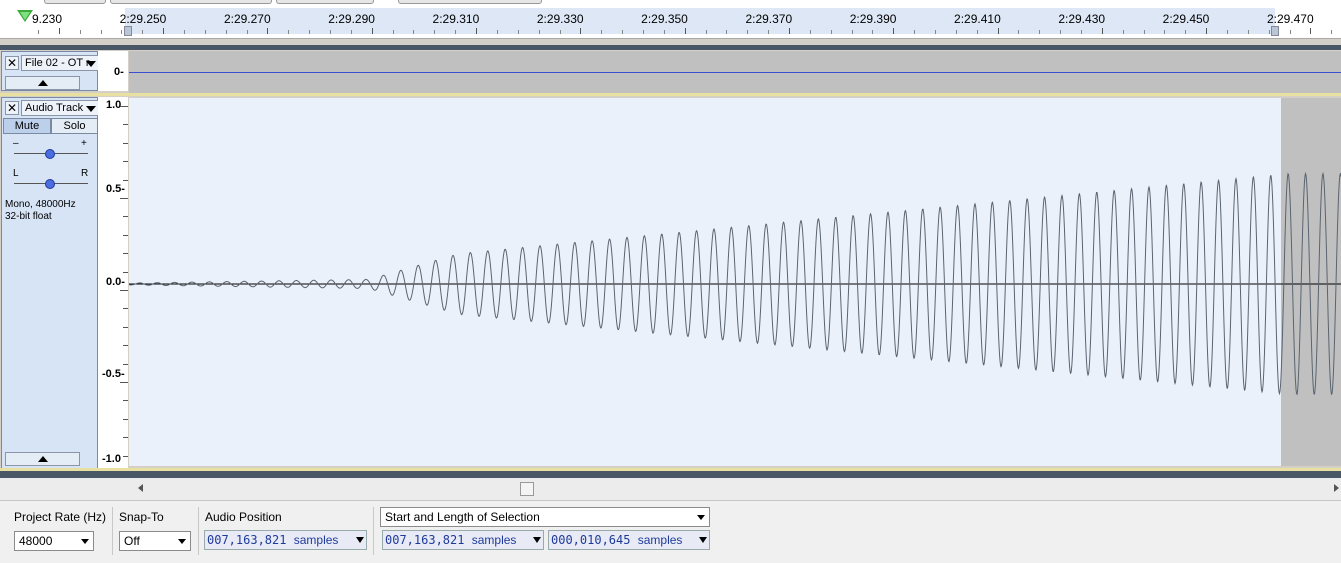  What do you see at coordinates (664, 19) in the screenshot?
I see `ruler-time-label: 2:29.350` at bounding box center [664, 19].